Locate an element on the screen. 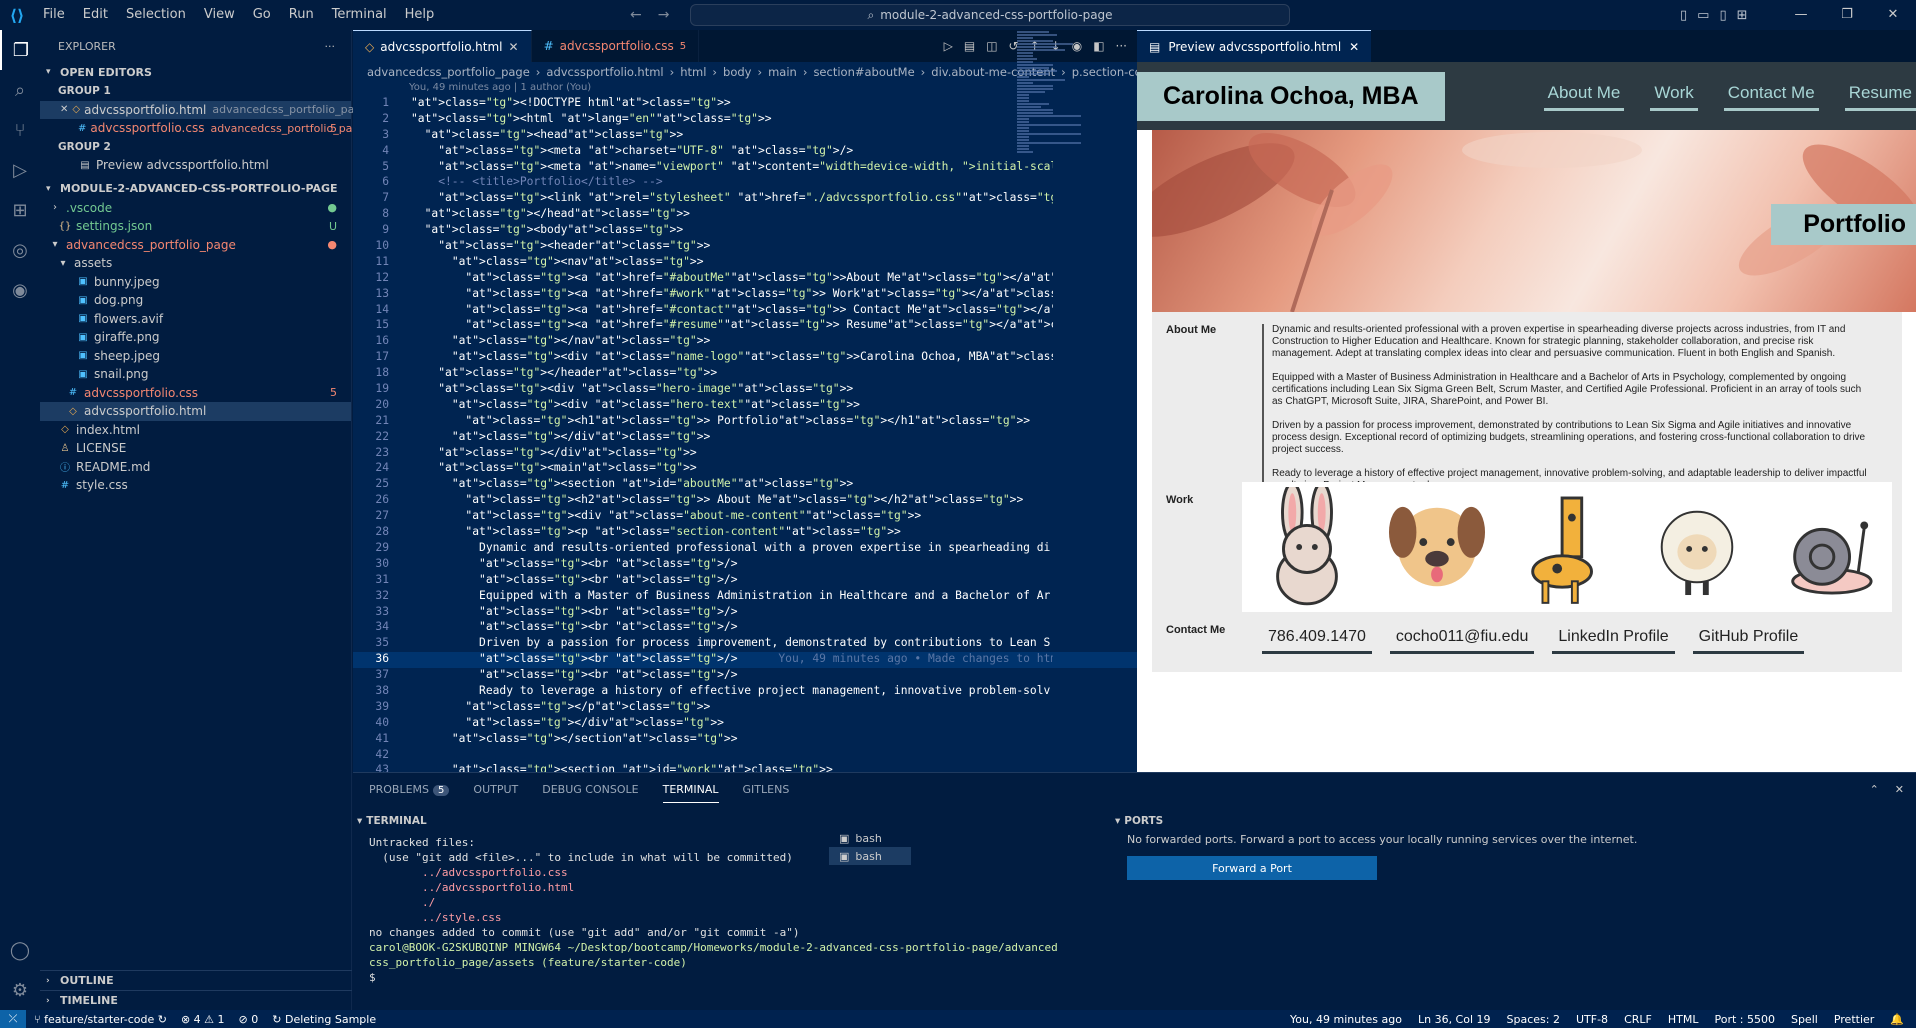 The width and height of the screenshot is (1916, 1028). encoding: UTF-8 is located at coordinates (1592, 1019).